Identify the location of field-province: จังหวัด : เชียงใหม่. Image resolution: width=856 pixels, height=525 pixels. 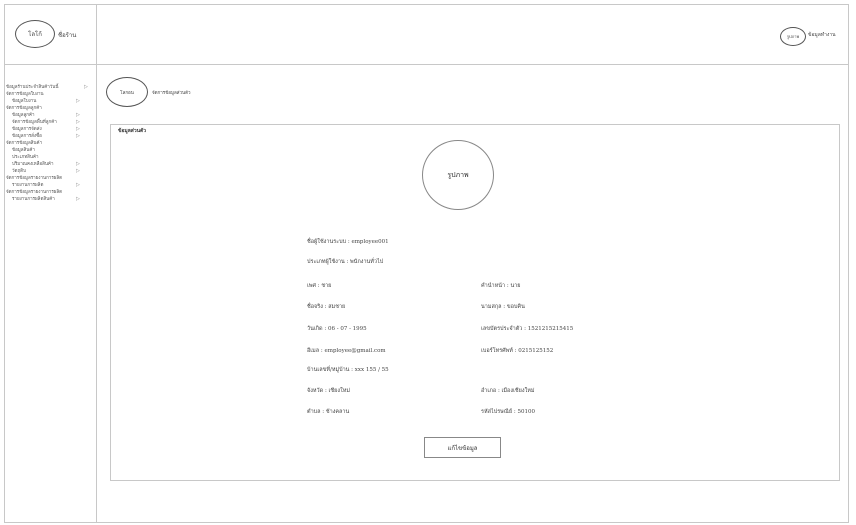
(329, 391).